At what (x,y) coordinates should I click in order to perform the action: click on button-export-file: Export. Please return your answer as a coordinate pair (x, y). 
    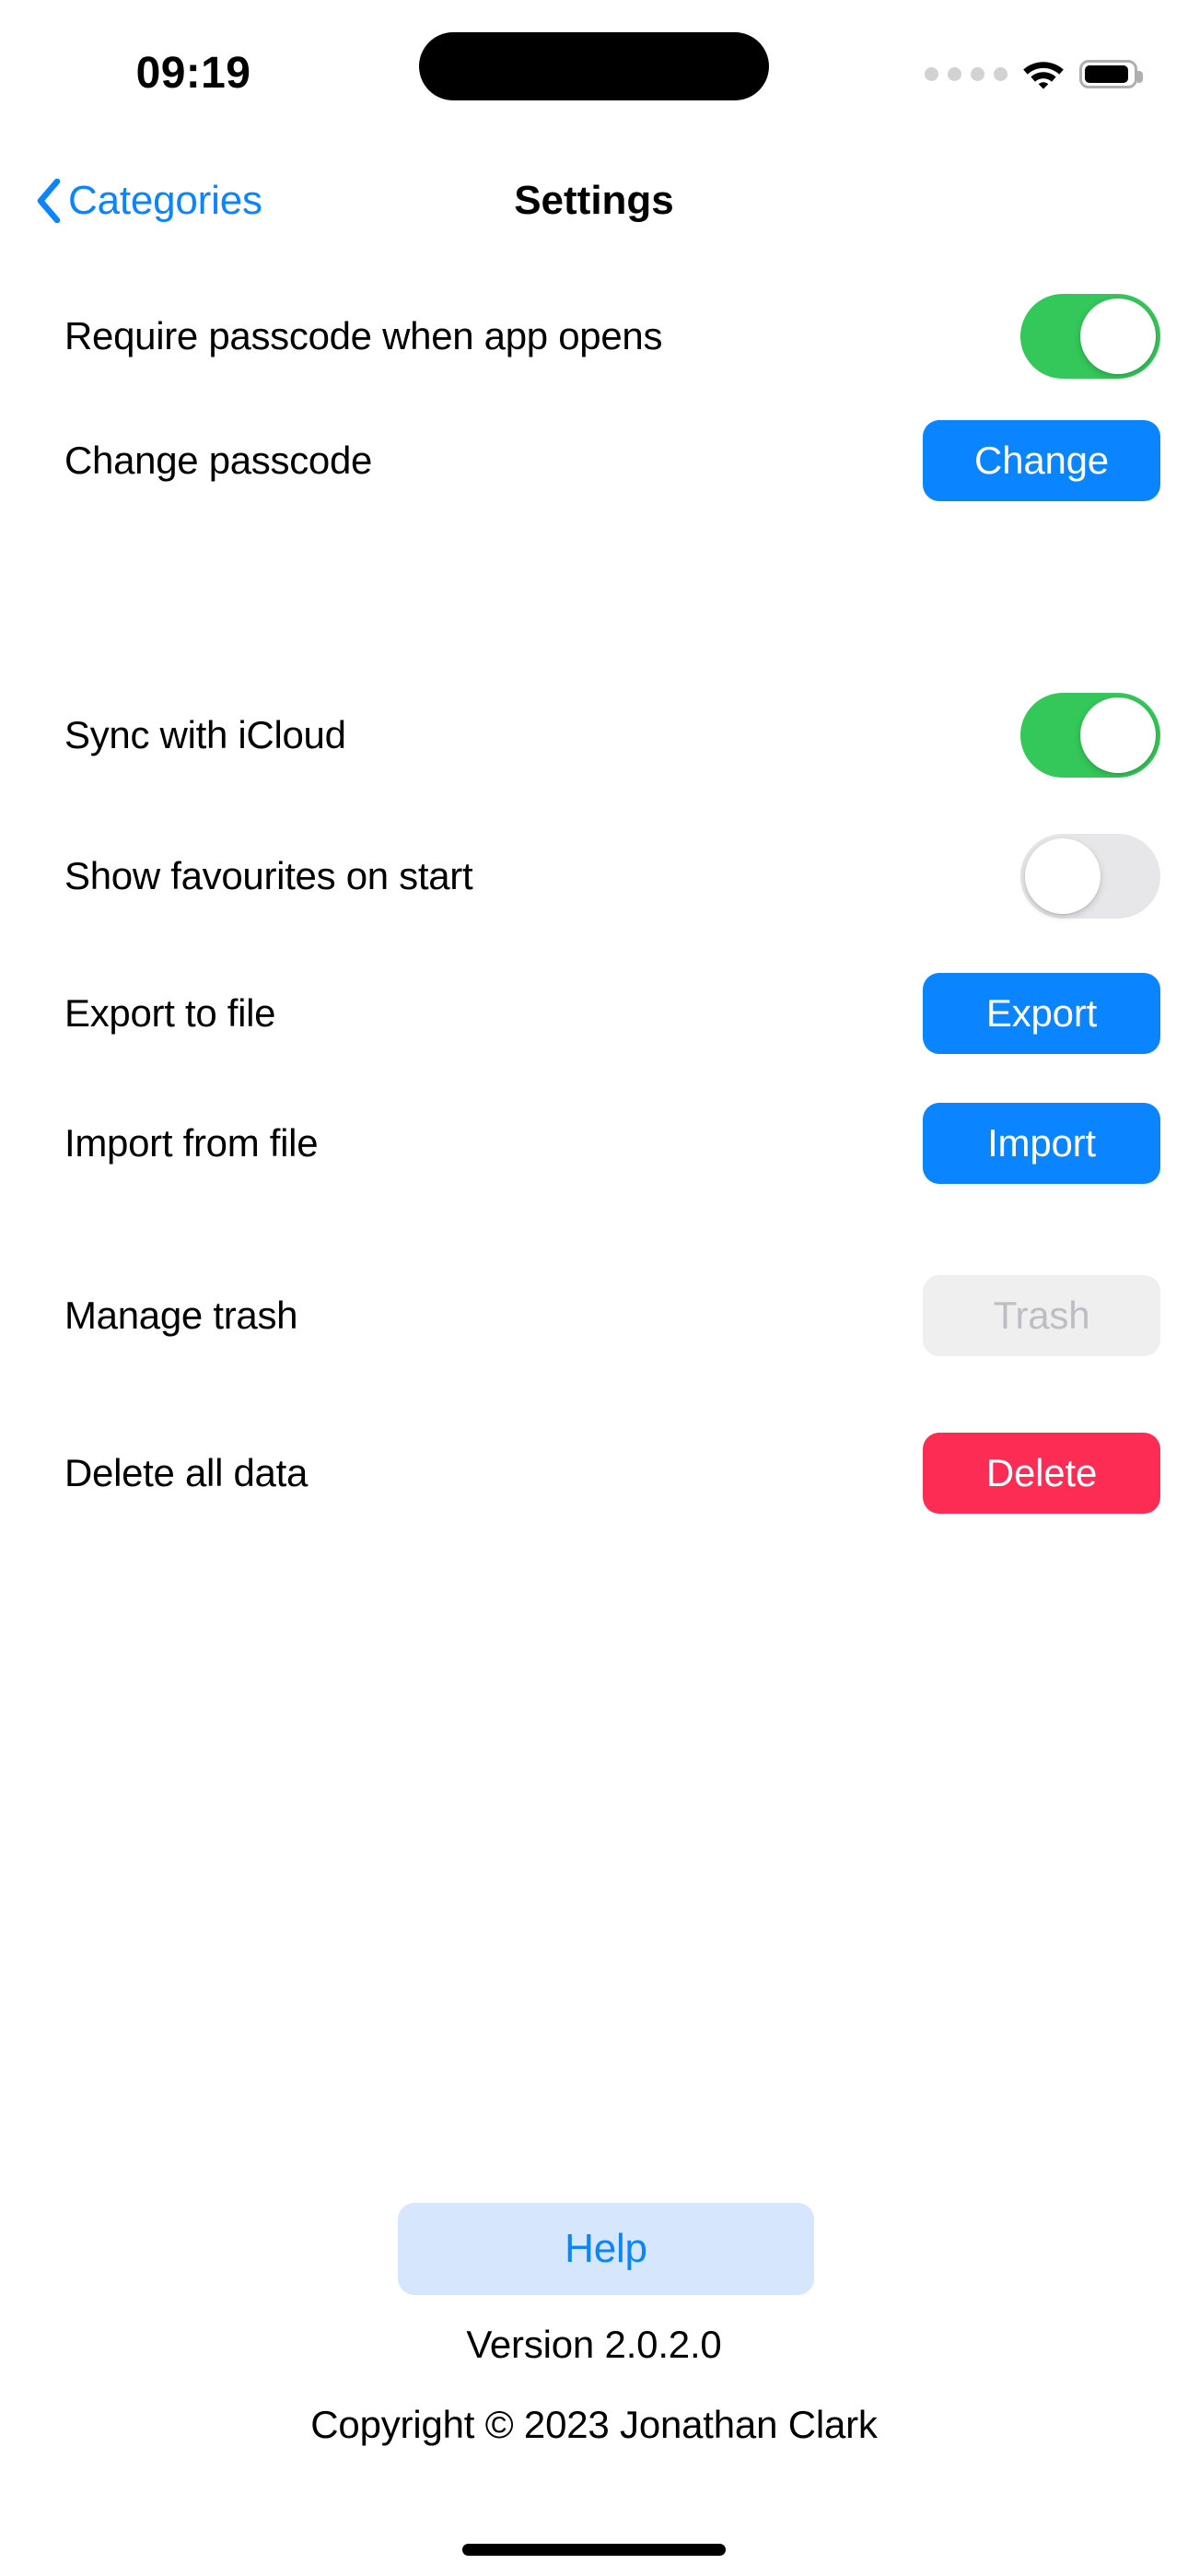
    Looking at the image, I should click on (1041, 1013).